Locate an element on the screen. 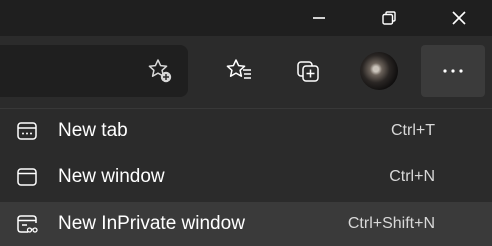 This screenshot has height=246, width=492. favorites-list-icon is located at coordinates (238, 69).